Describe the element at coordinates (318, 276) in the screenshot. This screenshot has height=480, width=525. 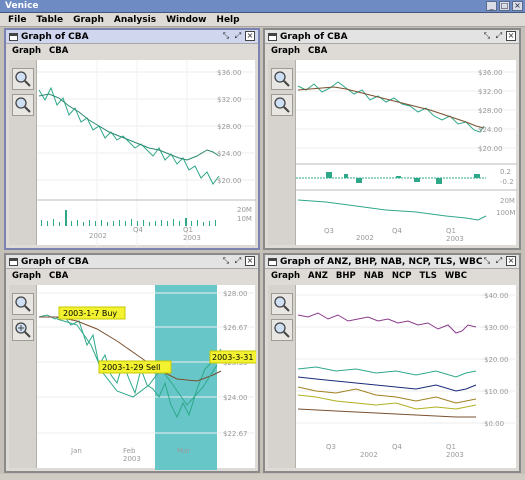
I see `menu-anz: ANZ` at that location.